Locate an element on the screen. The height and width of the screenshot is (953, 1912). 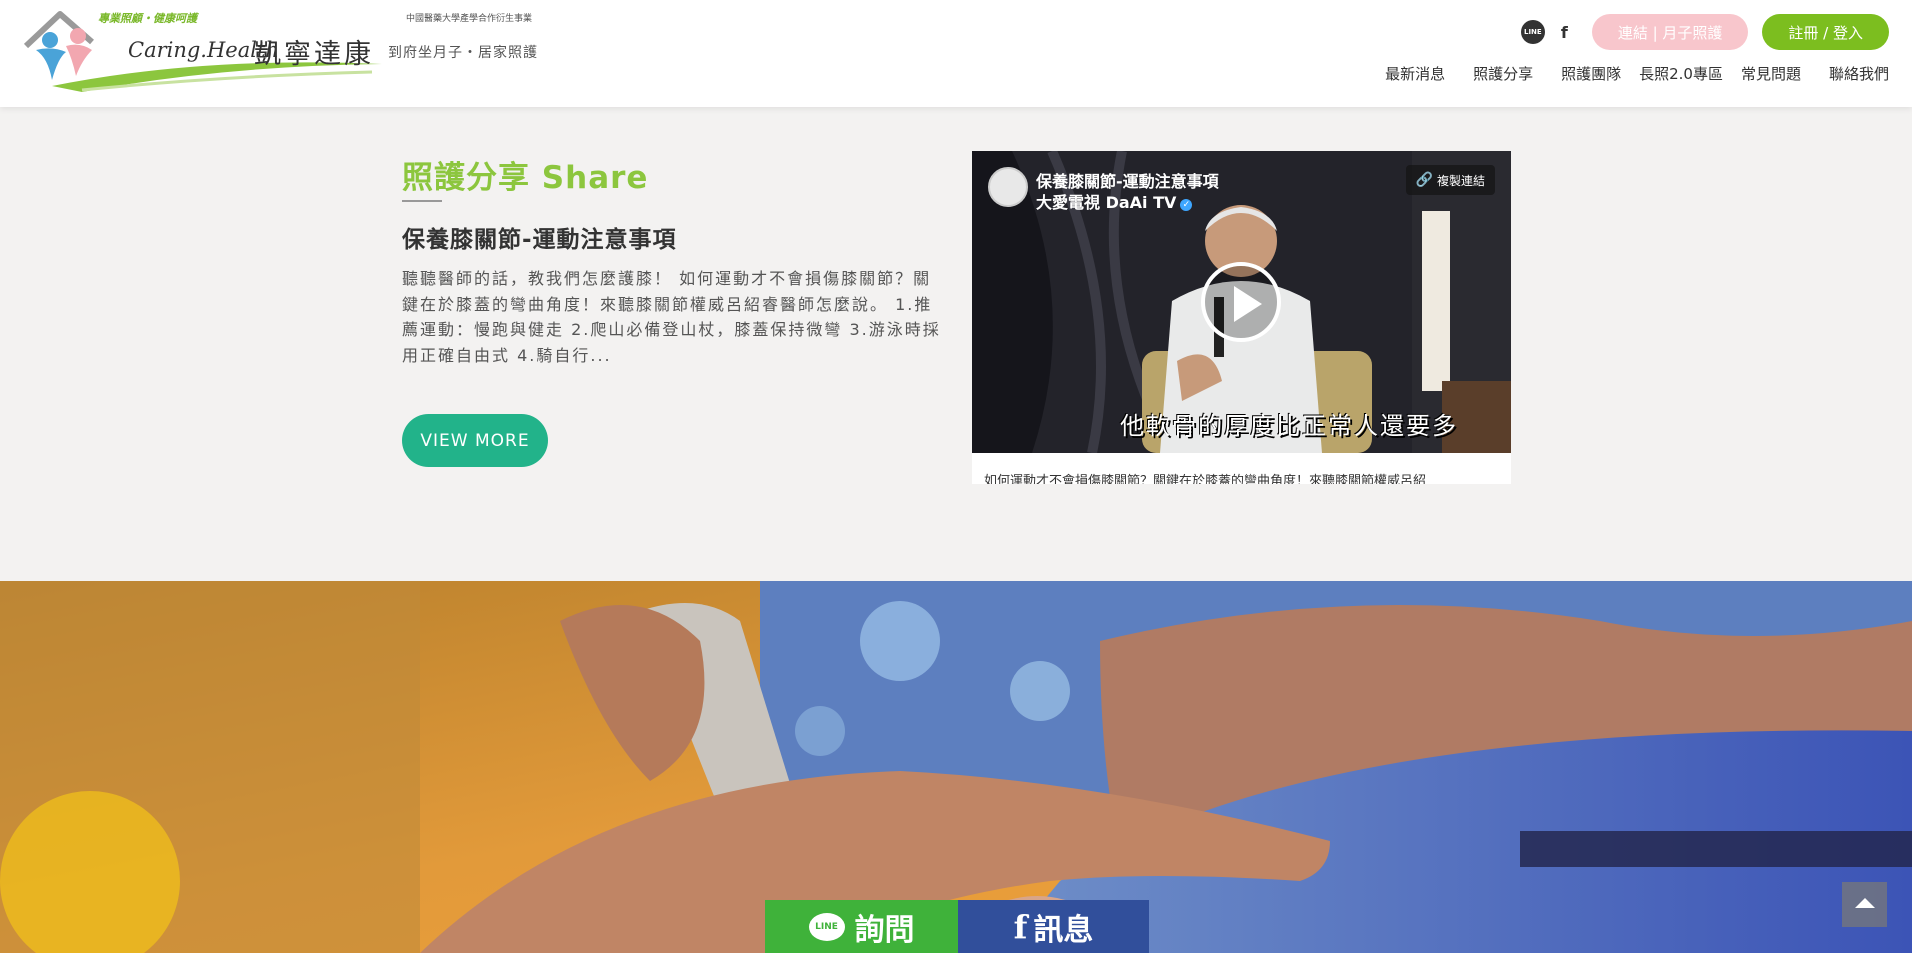
logo-tagline: 專業照顧・健康呵護 is located at coordinates (147, 18).